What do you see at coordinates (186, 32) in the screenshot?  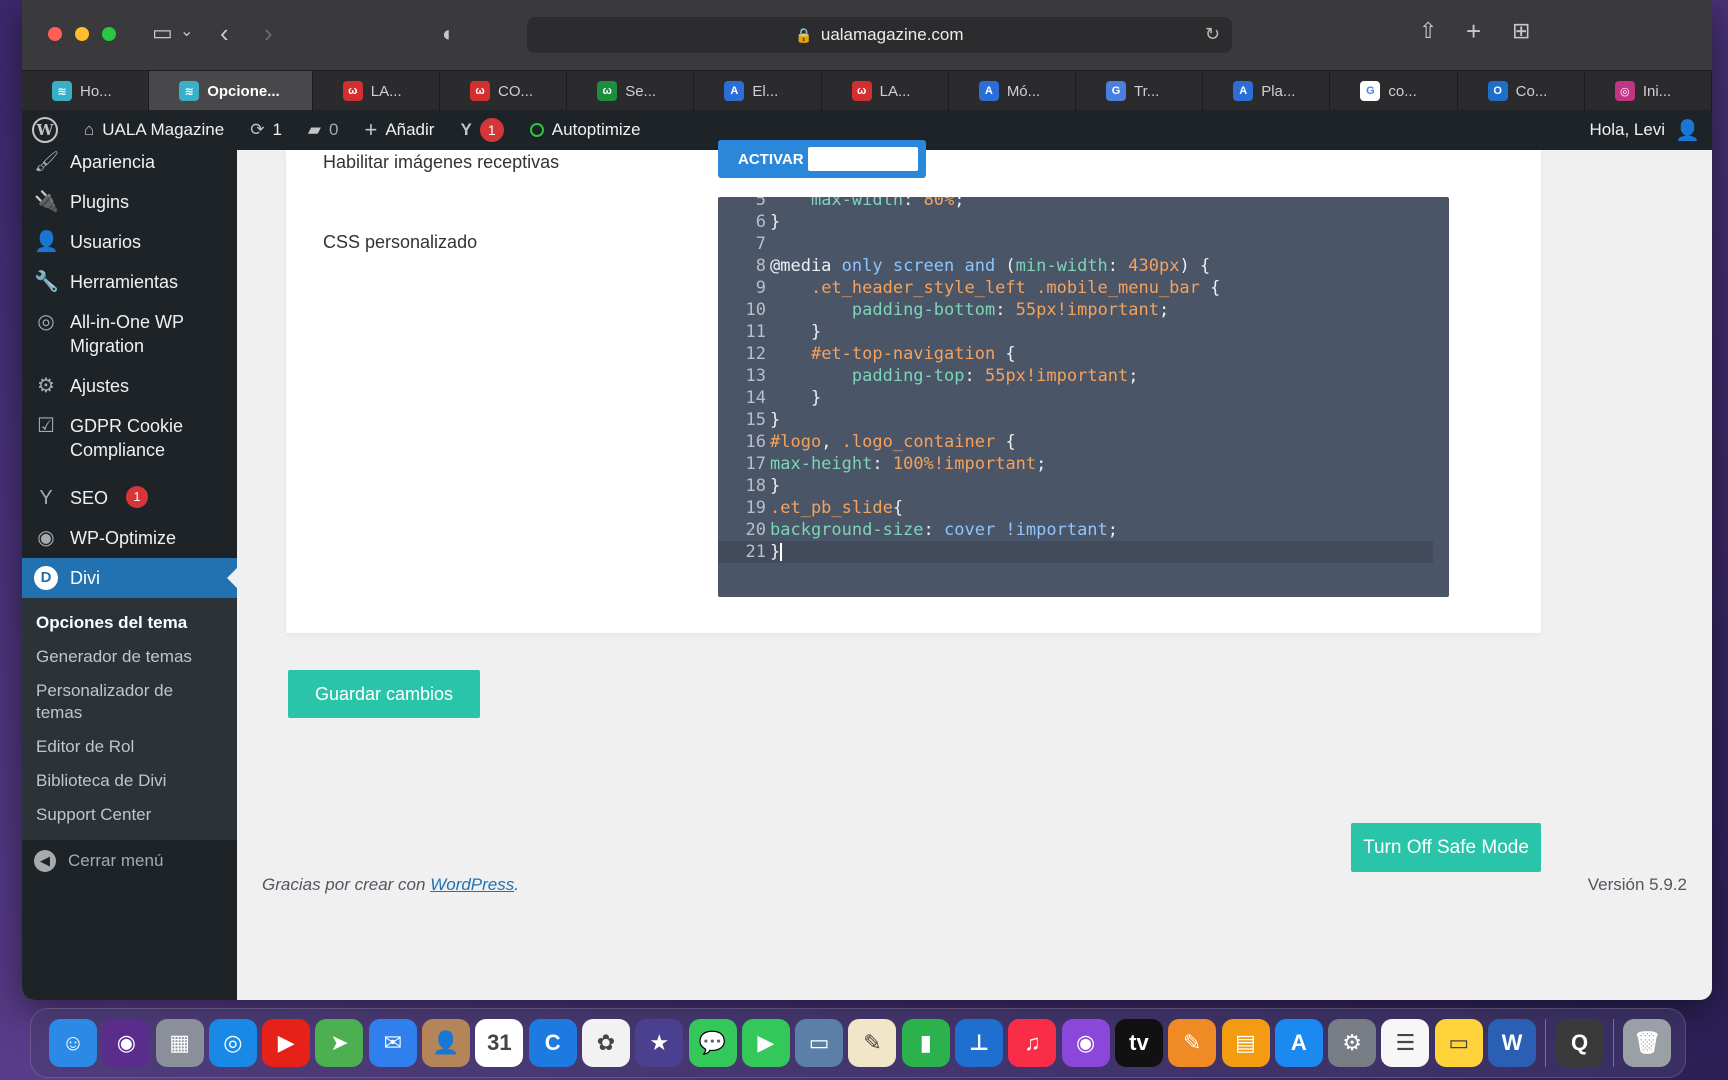 I see `chevron-down-icon: ⌄` at bounding box center [186, 32].